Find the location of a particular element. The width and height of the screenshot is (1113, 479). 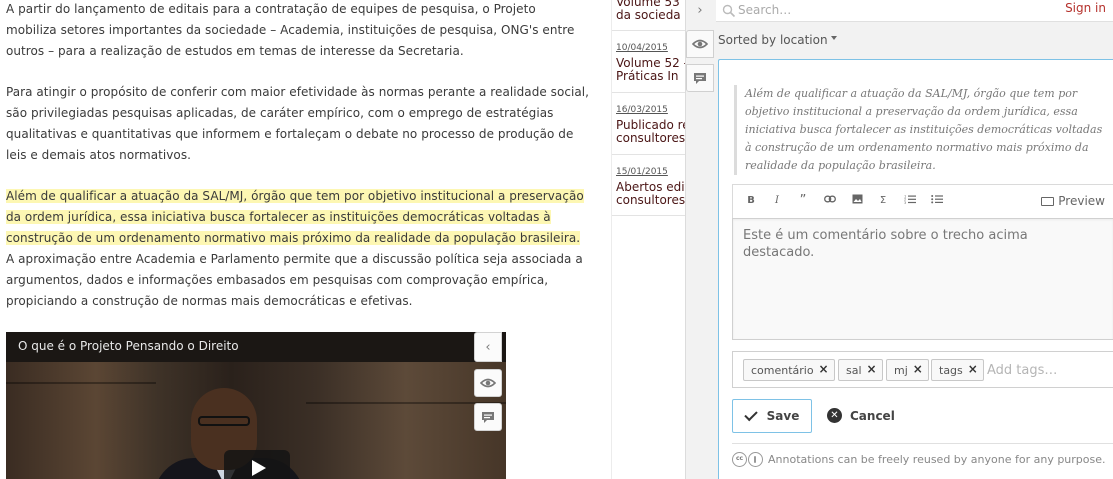

play-icon is located at coordinates (259, 468).